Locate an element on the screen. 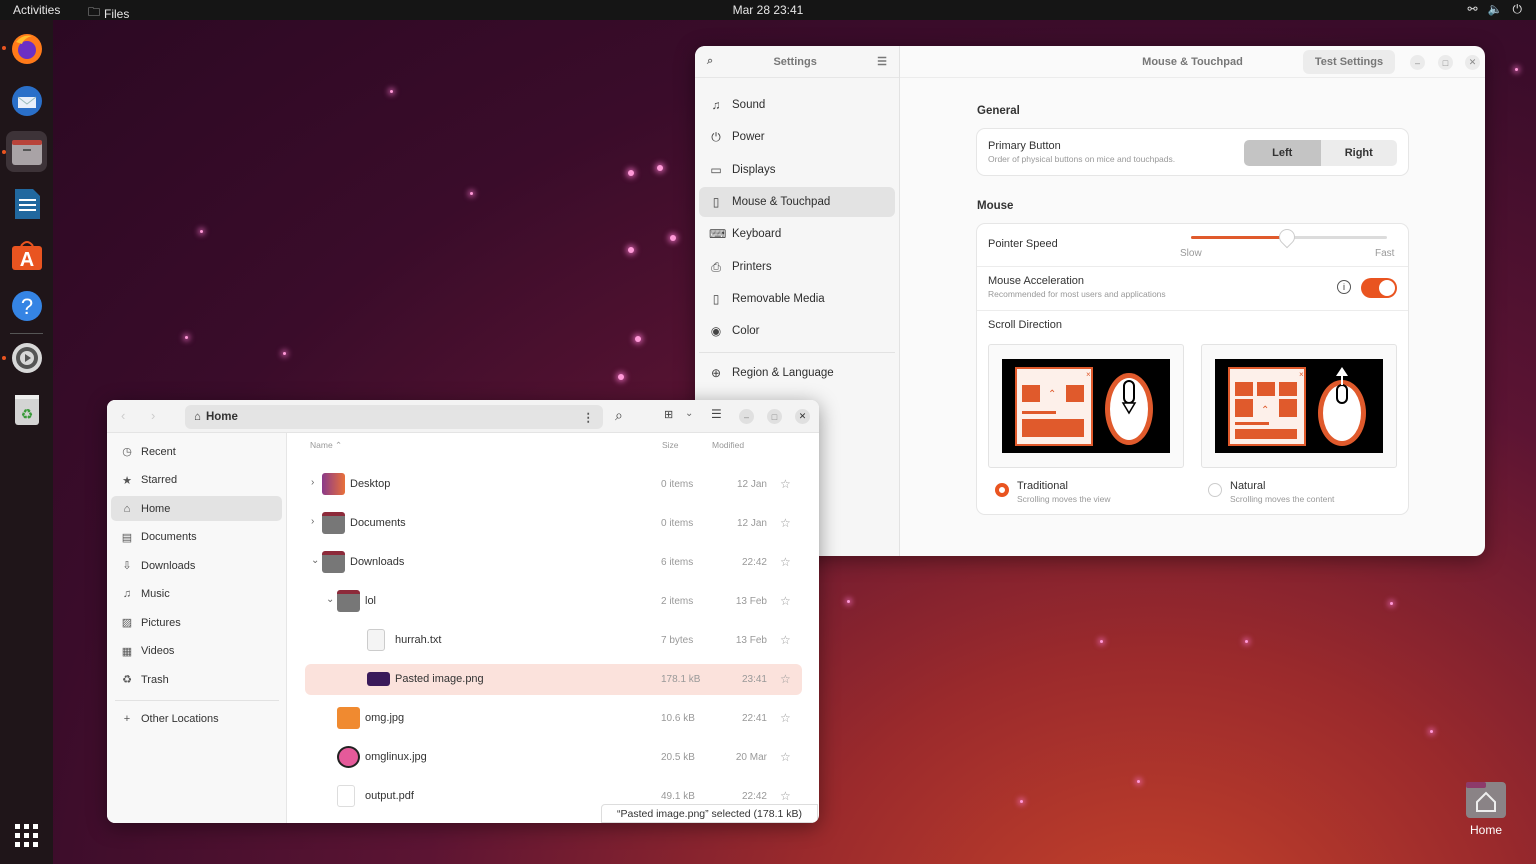 The image size is (1536, 864). search-icon: ⌕ is located at coordinates (710, 61).